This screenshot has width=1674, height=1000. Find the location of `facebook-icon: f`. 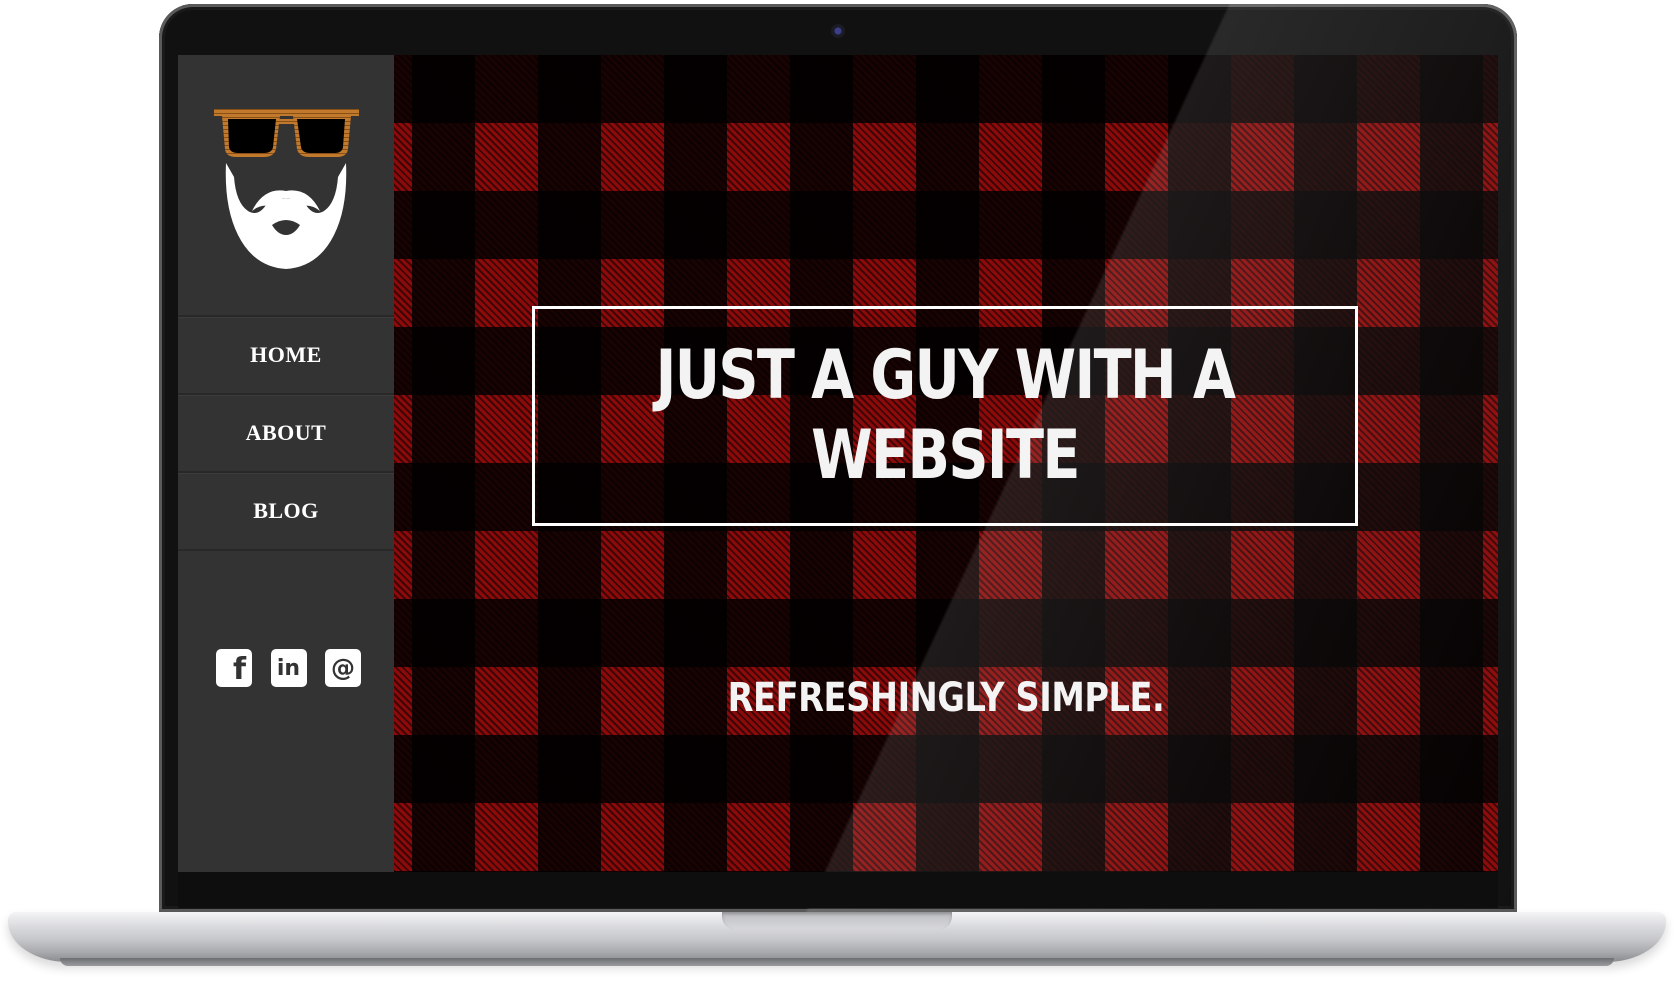

facebook-icon: f is located at coordinates (234, 668).